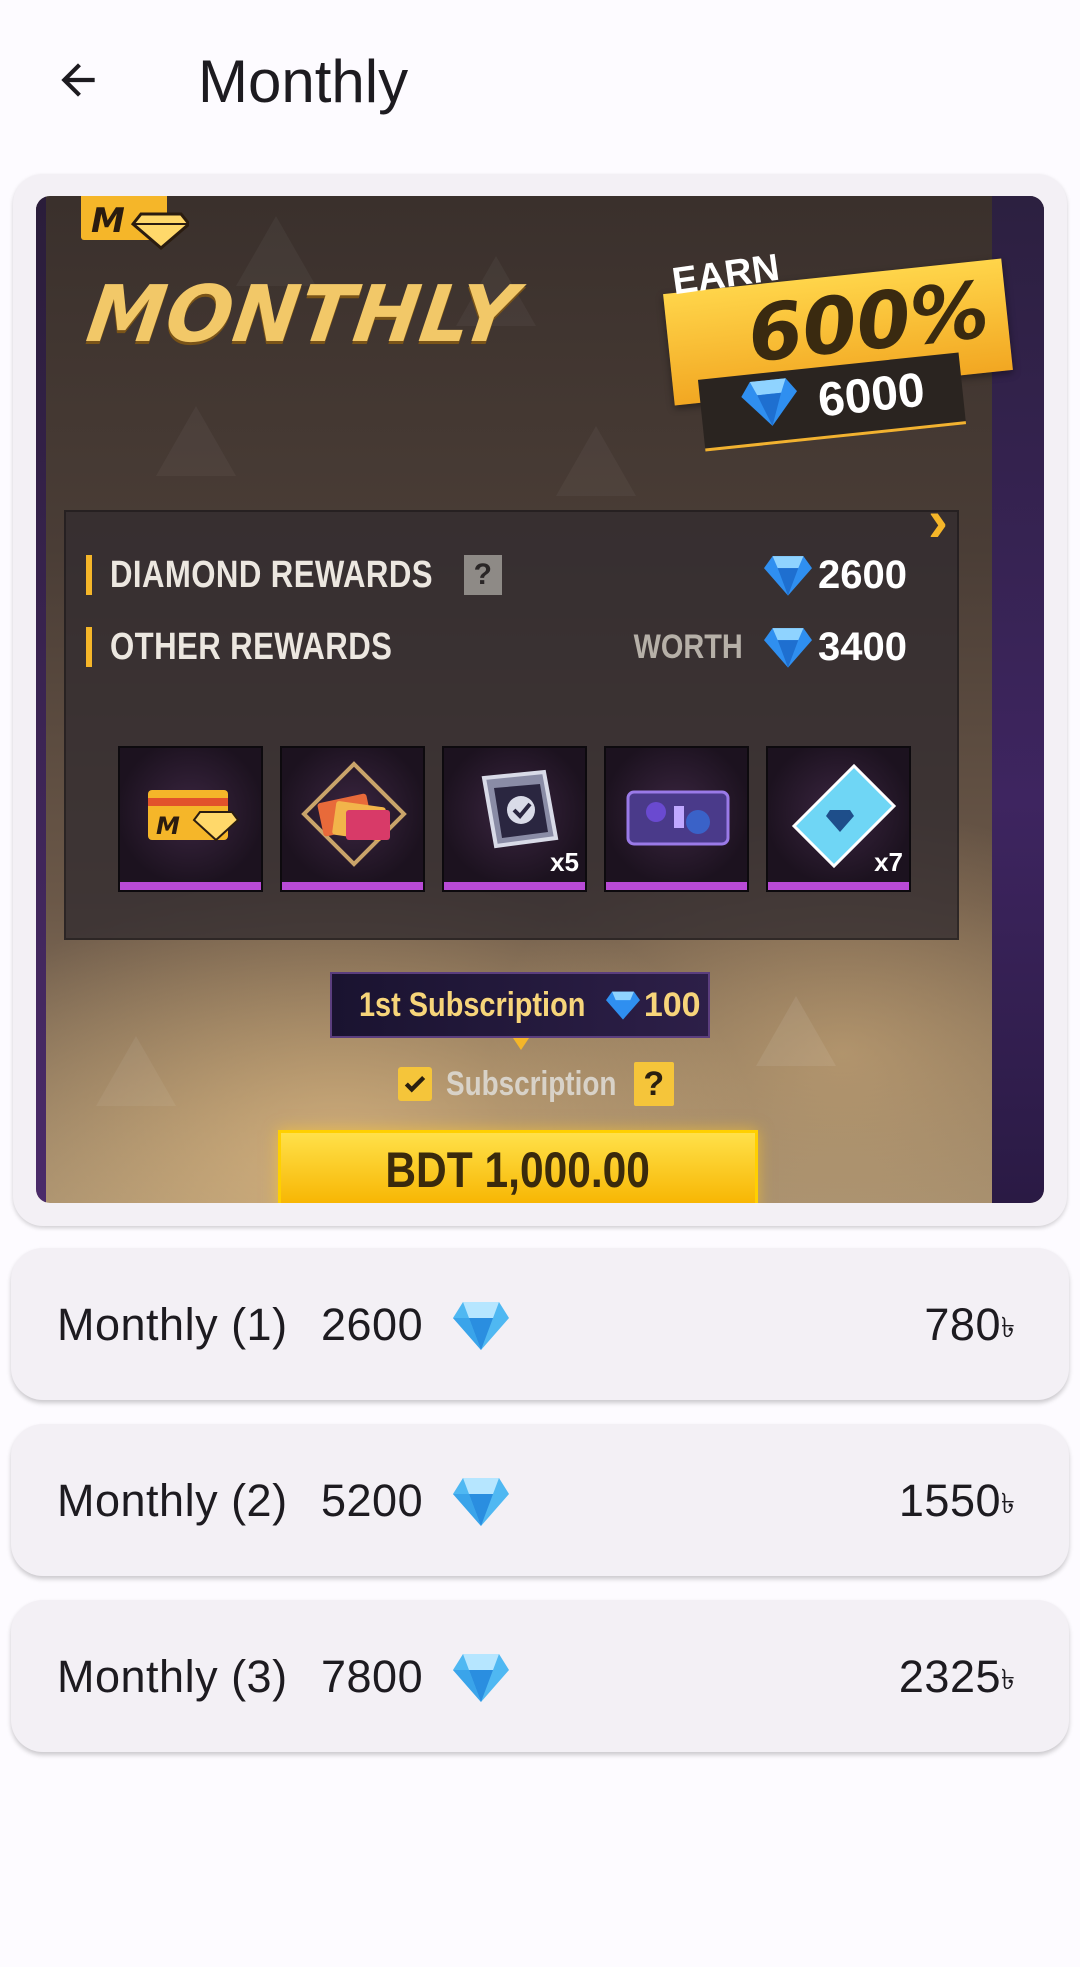 Image resolution: width=1080 pixels, height=1967 pixels. Describe the element at coordinates (172, 1676) in the screenshot. I see `product-label: Monthly (3)` at that location.